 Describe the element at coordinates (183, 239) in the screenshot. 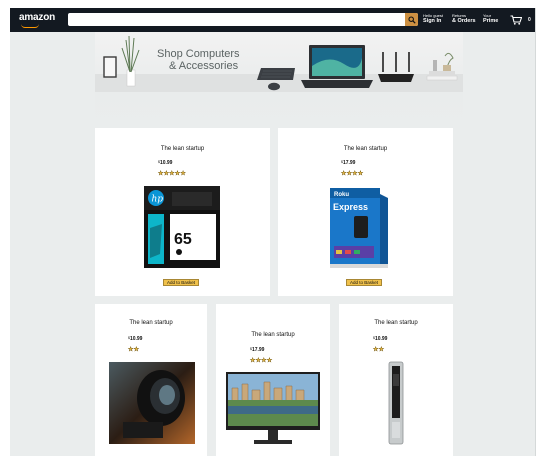

I see `svg-text: 65` at that location.